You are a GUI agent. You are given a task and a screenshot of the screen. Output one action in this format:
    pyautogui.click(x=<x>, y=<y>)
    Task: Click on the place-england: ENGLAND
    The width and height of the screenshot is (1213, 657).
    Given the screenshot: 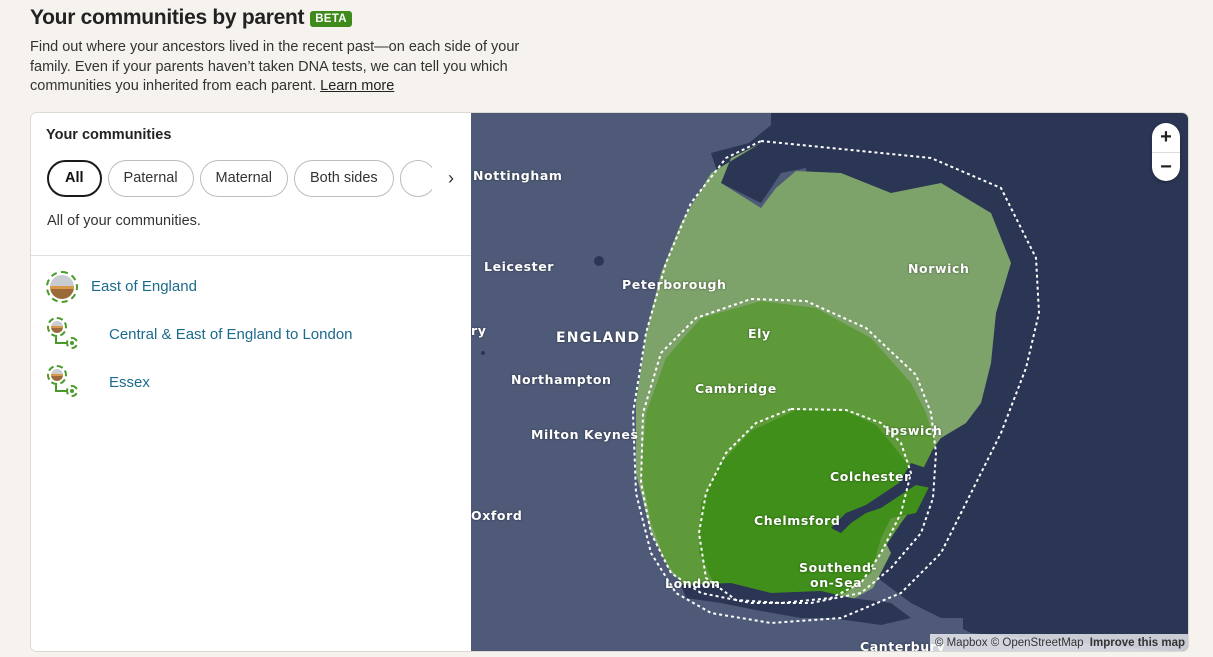 What is the action you would take?
    pyautogui.click(x=598, y=338)
    